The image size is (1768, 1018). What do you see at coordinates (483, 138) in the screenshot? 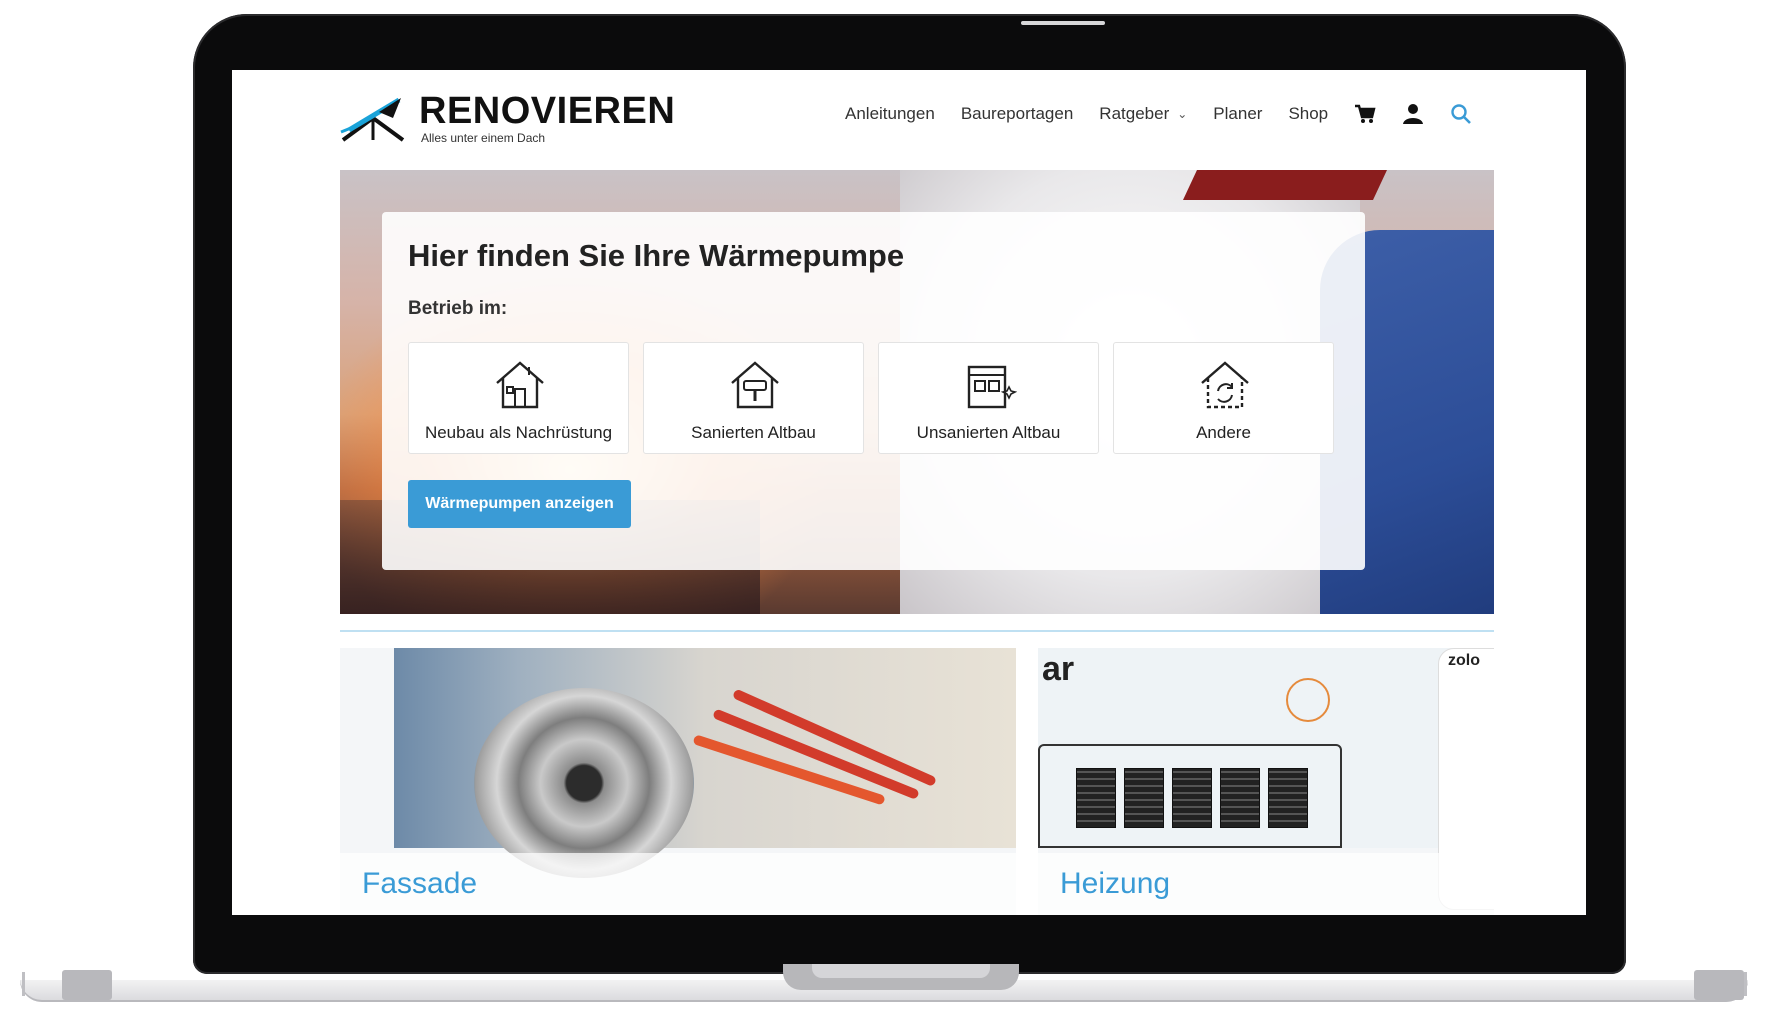
I see `brand-tagline: Alles unter einem Dach` at bounding box center [483, 138].